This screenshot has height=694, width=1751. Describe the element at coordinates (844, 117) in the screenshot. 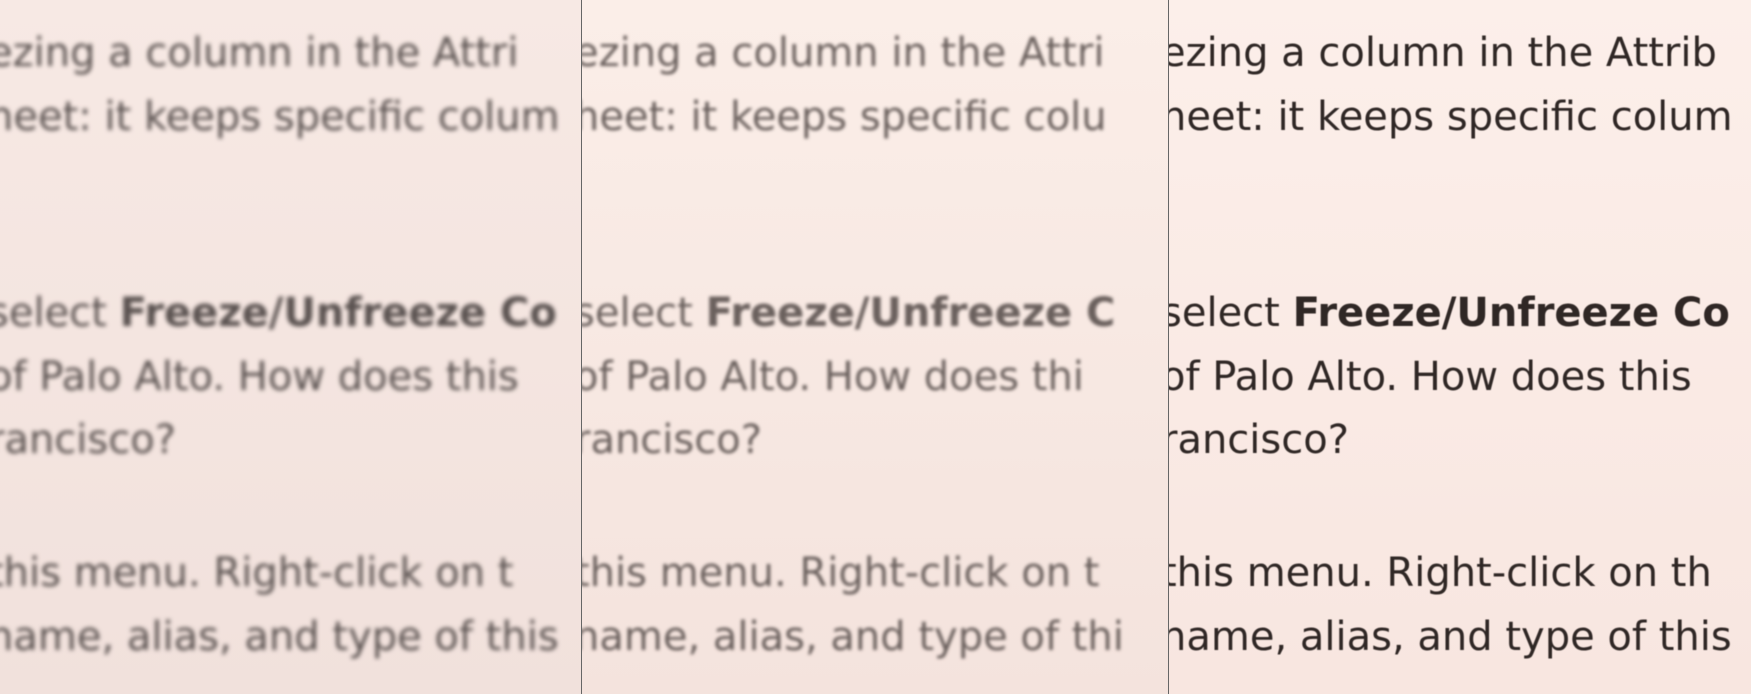

I see `text-line: heet: it keeps specific colu` at that location.